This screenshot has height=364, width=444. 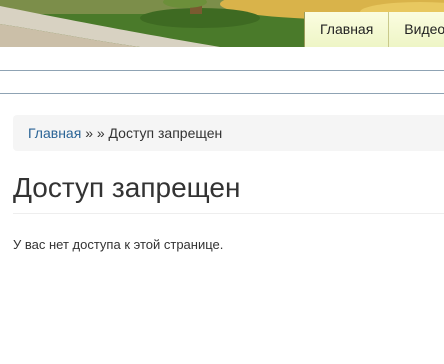 I want to click on header-divider-bottom, so click(x=222, y=93).